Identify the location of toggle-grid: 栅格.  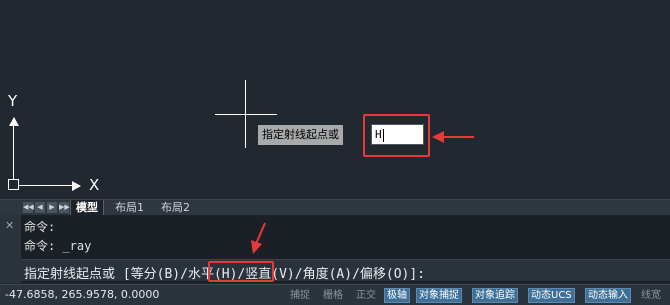
(333, 295).